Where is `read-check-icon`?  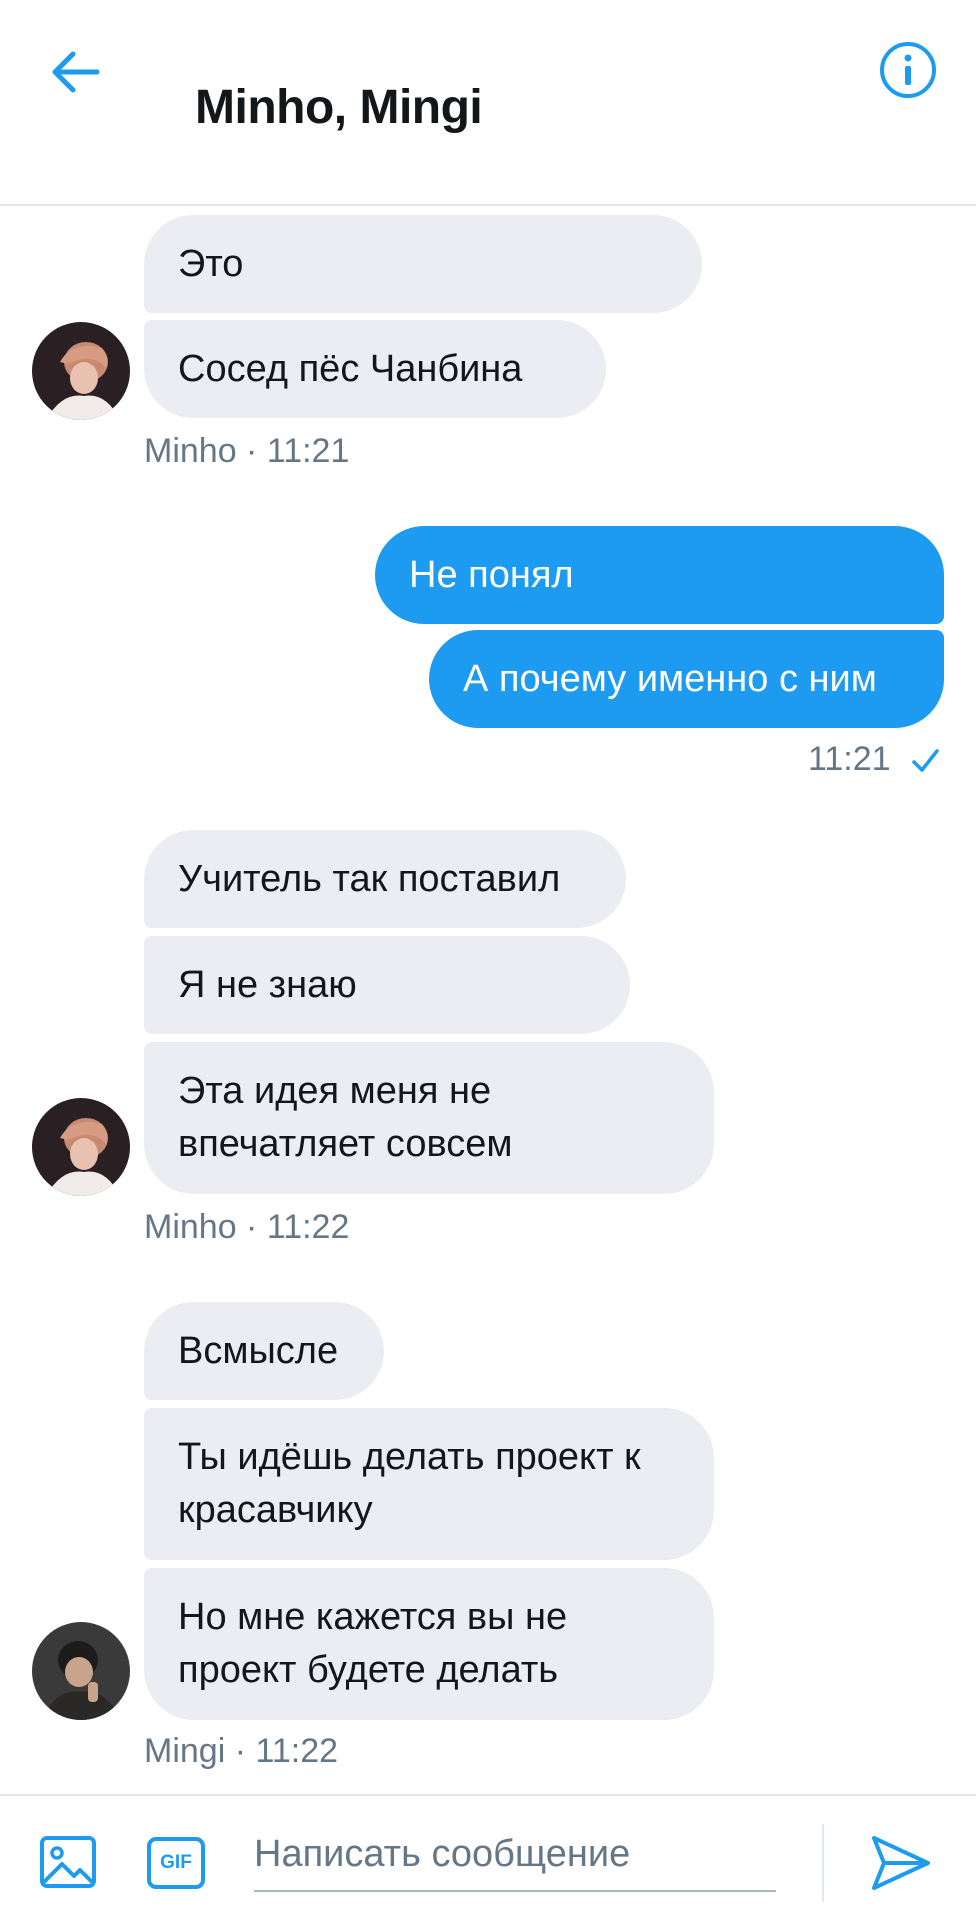 read-check-icon is located at coordinates (925, 760).